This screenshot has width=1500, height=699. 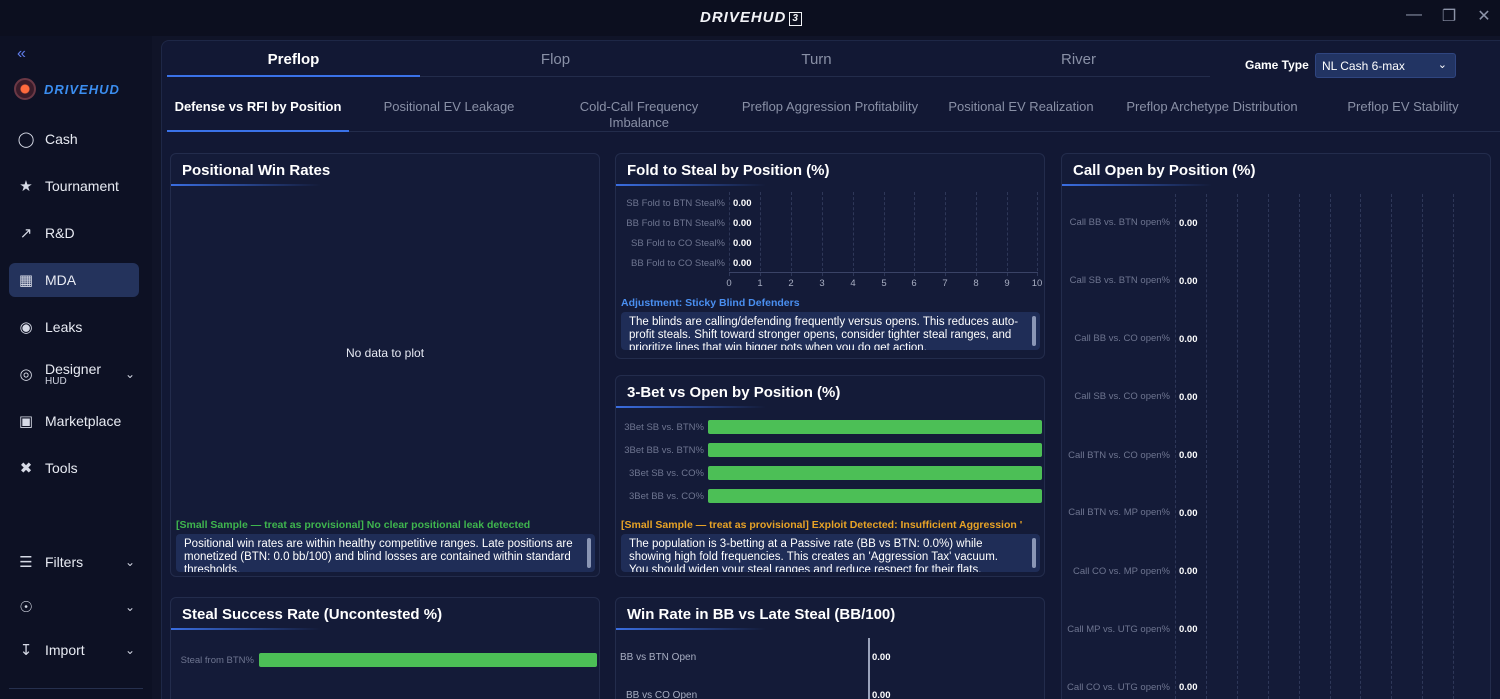 What do you see at coordinates (64, 562) in the screenshot?
I see `sidebar-item-label: Filters` at bounding box center [64, 562].